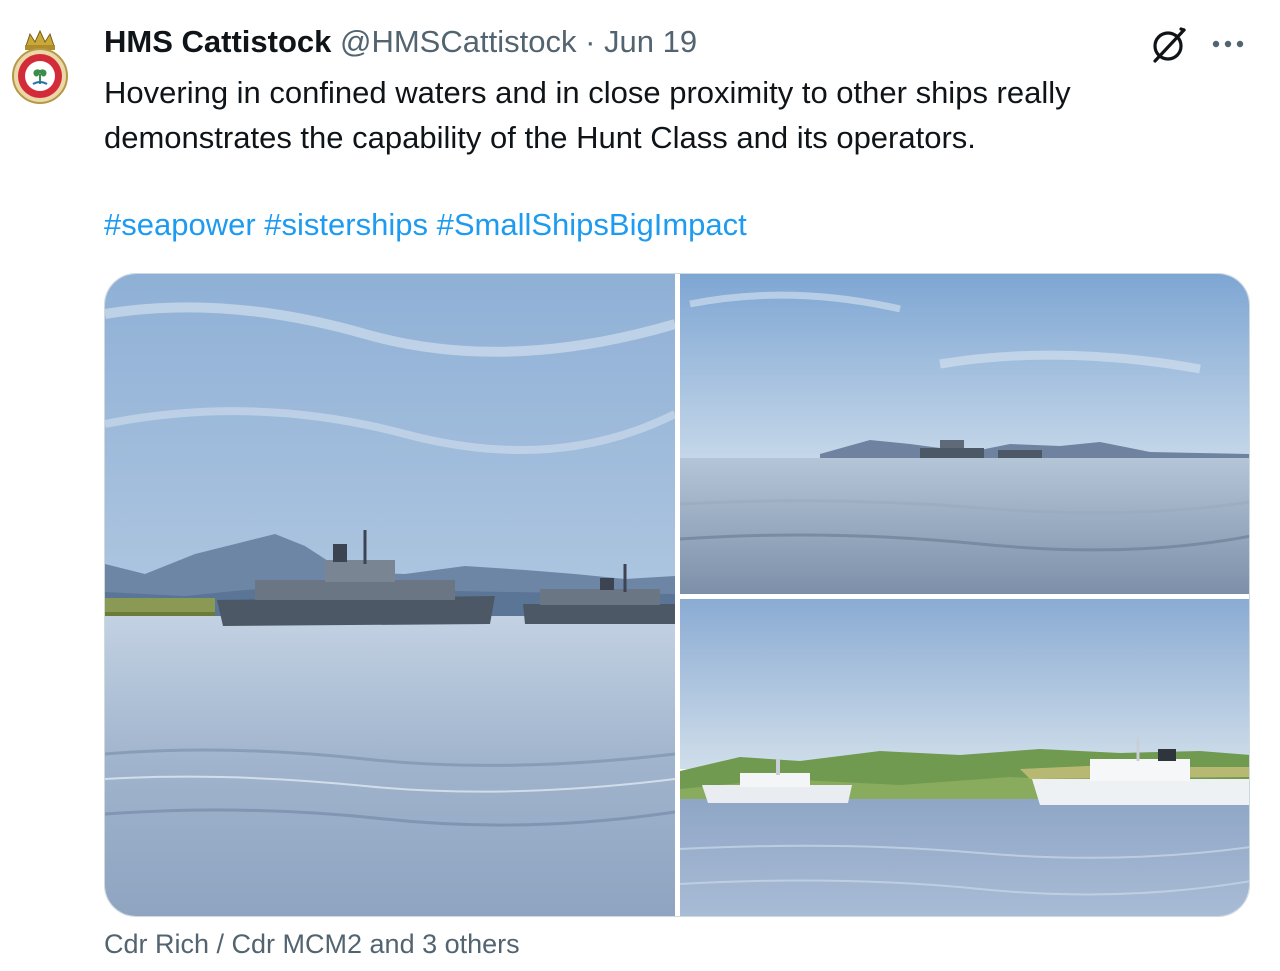 This screenshot has height=971, width=1280. Describe the element at coordinates (458, 41) in the screenshot. I see `author-handle: @HMSCattistock` at that location.